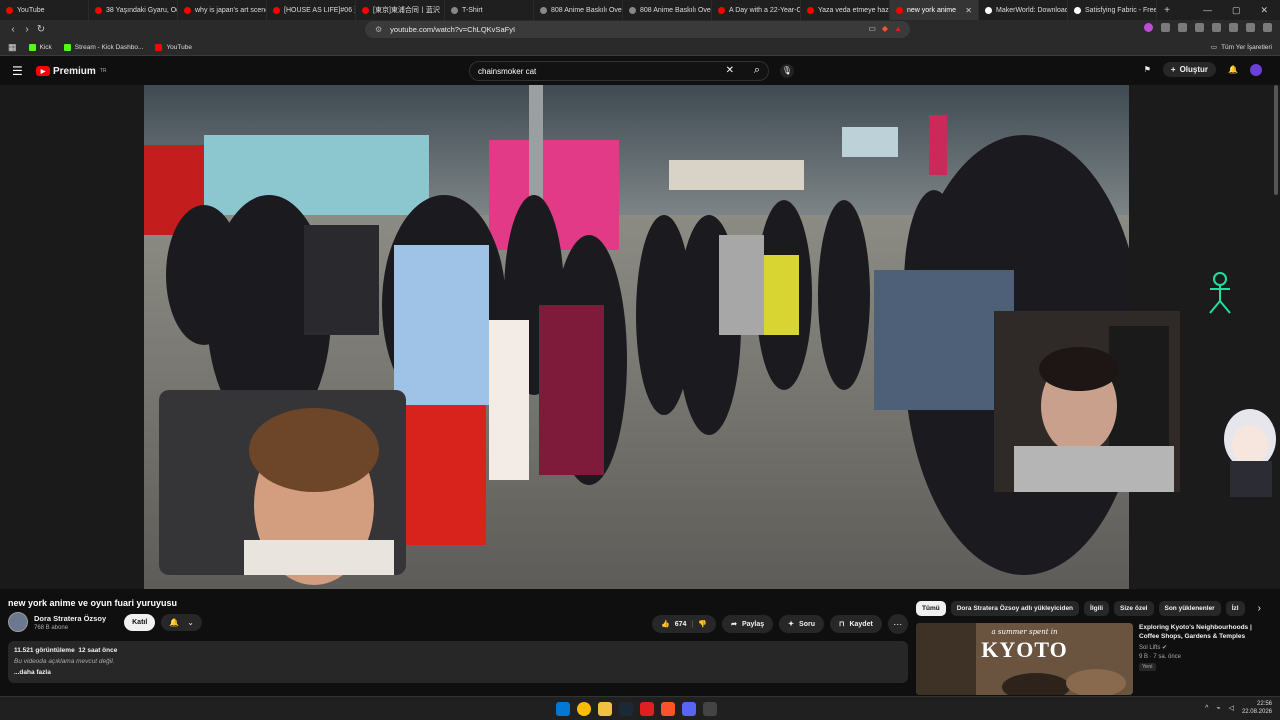 The height and width of the screenshot is (720, 1280). Describe the element at coordinates (72, 337) in the screenshot. I see `player-left-margin` at that location.